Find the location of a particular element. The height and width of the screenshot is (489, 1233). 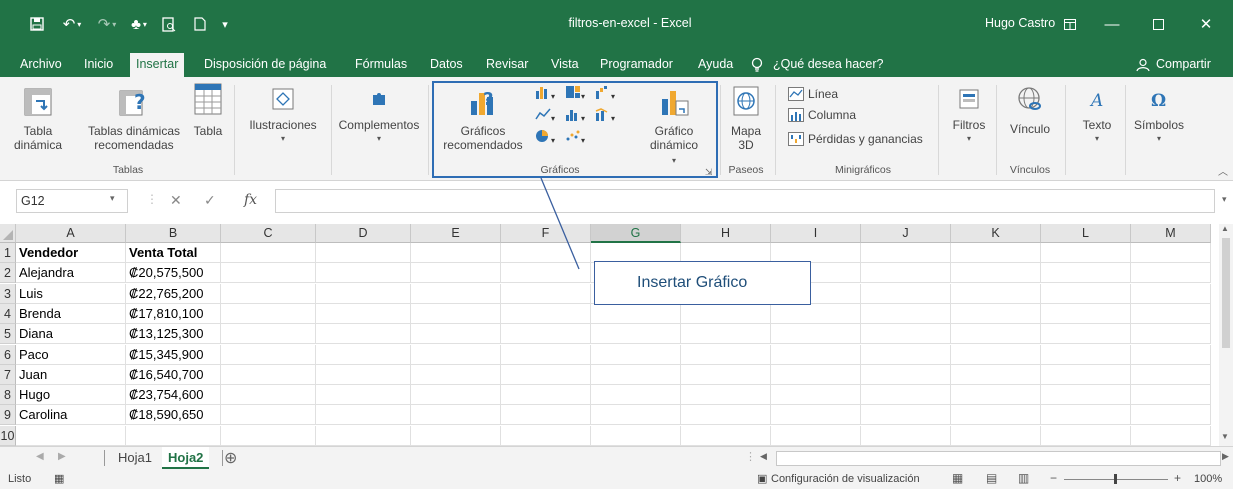

row-header: 10 is located at coordinates (8, 435).